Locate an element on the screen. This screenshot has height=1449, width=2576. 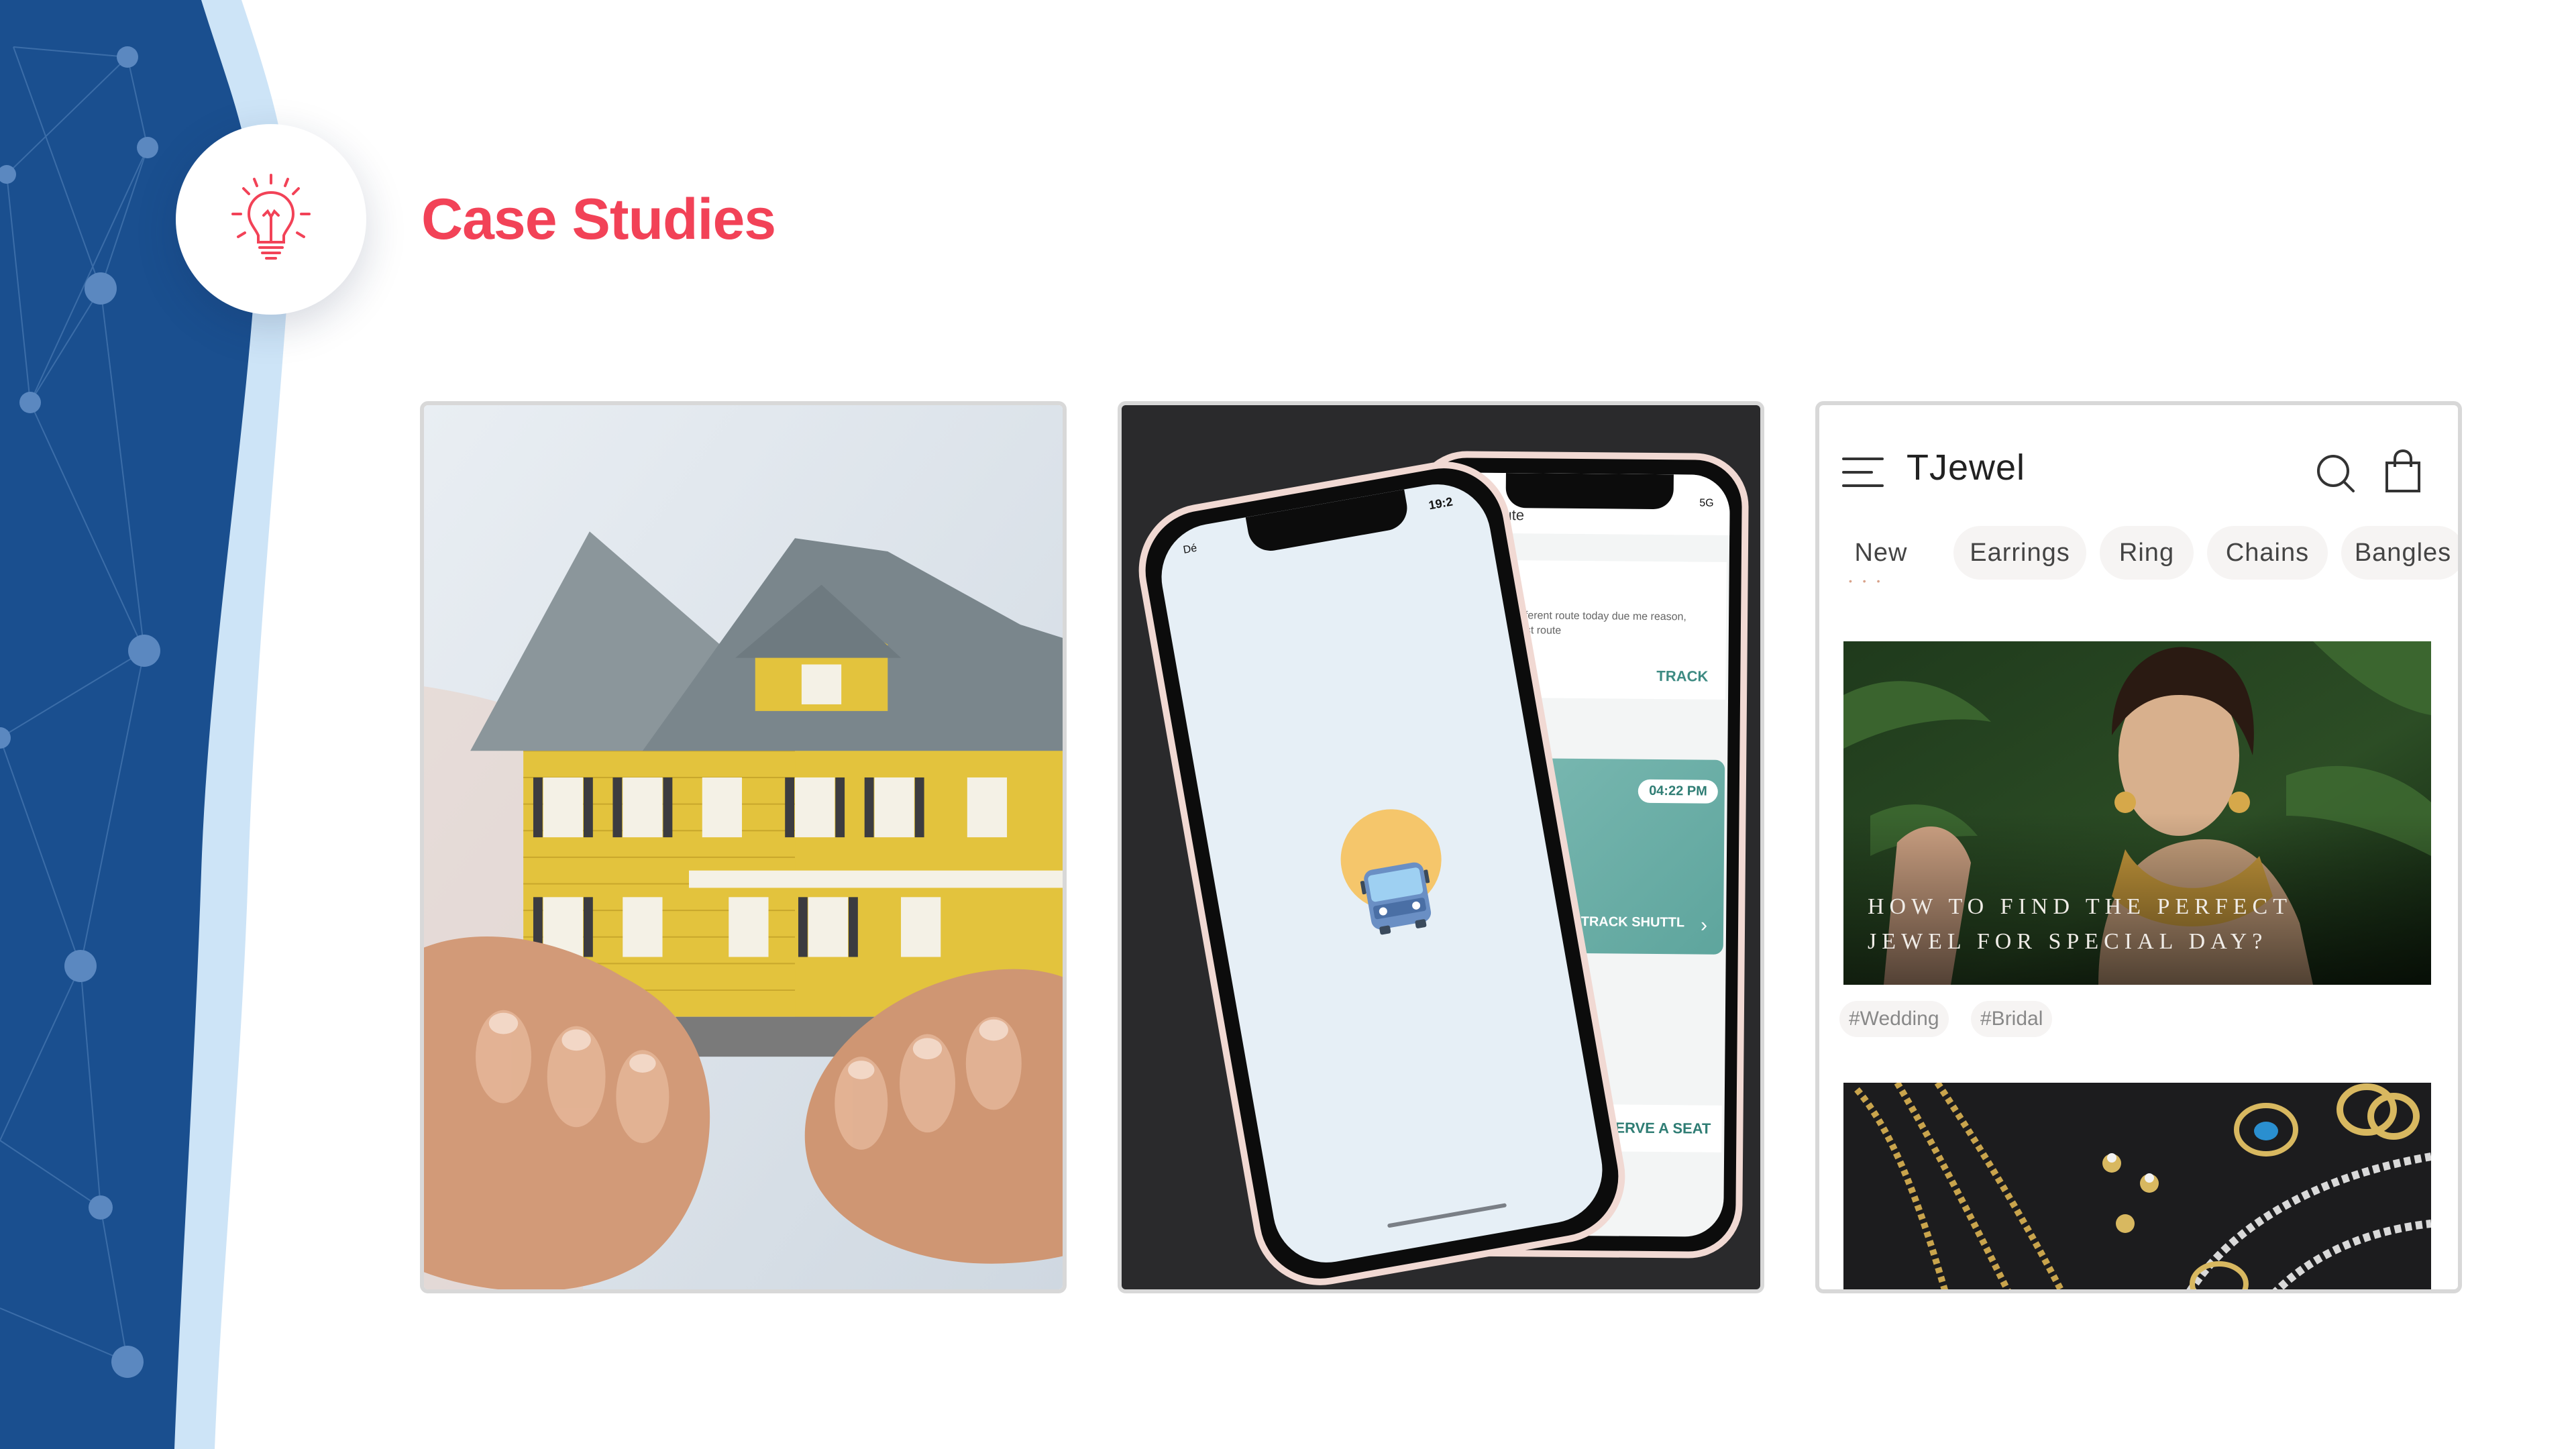
category-tabs: New • • • Earrings Ring Chains Bangles is located at coordinates (2148, 556).